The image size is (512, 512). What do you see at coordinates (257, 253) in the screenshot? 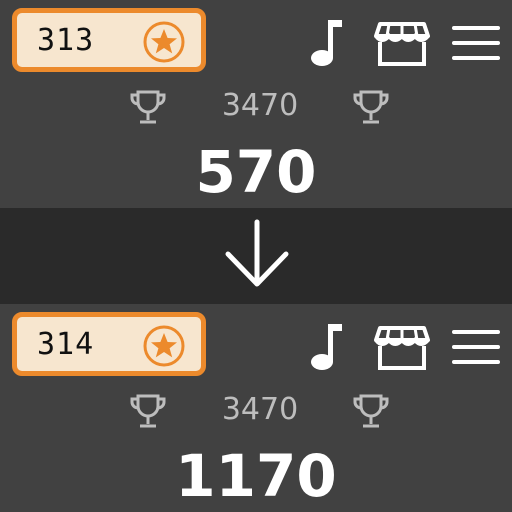
I see `down-arrow-icon` at bounding box center [257, 253].